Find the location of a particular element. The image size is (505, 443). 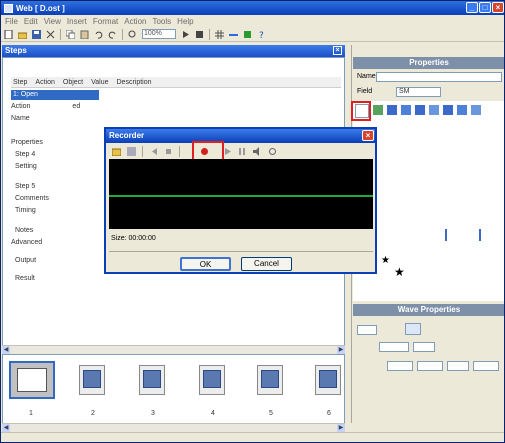

copy-icon is located at coordinates (70, 34).